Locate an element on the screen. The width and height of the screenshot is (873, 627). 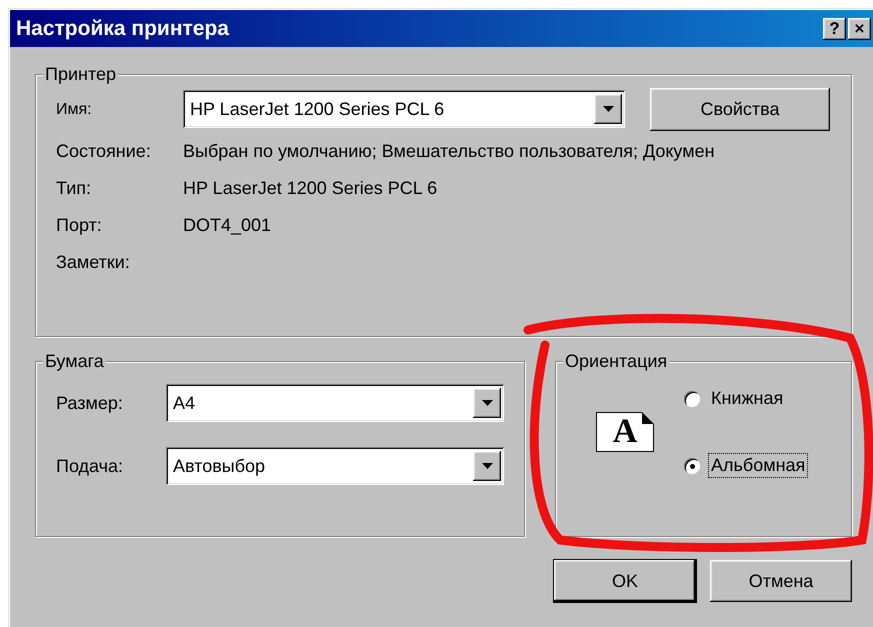
info-label: Тип: is located at coordinates (74, 188).